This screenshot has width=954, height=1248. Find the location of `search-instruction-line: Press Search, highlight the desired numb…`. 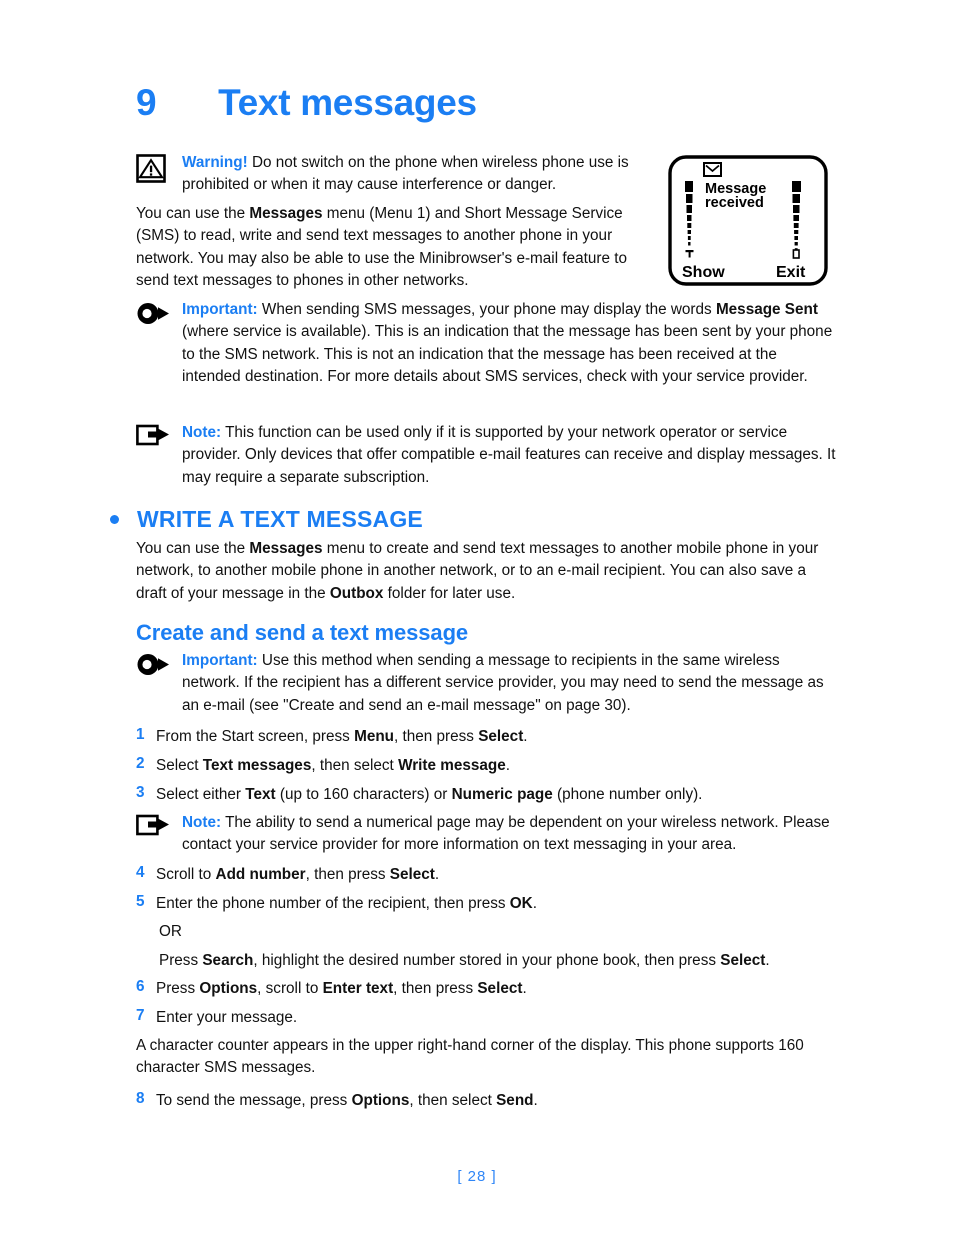

search-instruction-line: Press Search, highlight the desired numb… is located at coordinates (499, 961).